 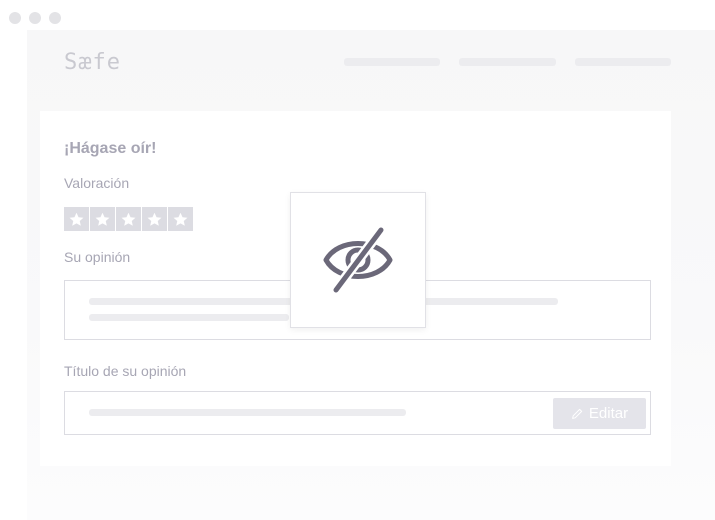 What do you see at coordinates (577, 413) in the screenshot?
I see `pencil-icon` at bounding box center [577, 413].